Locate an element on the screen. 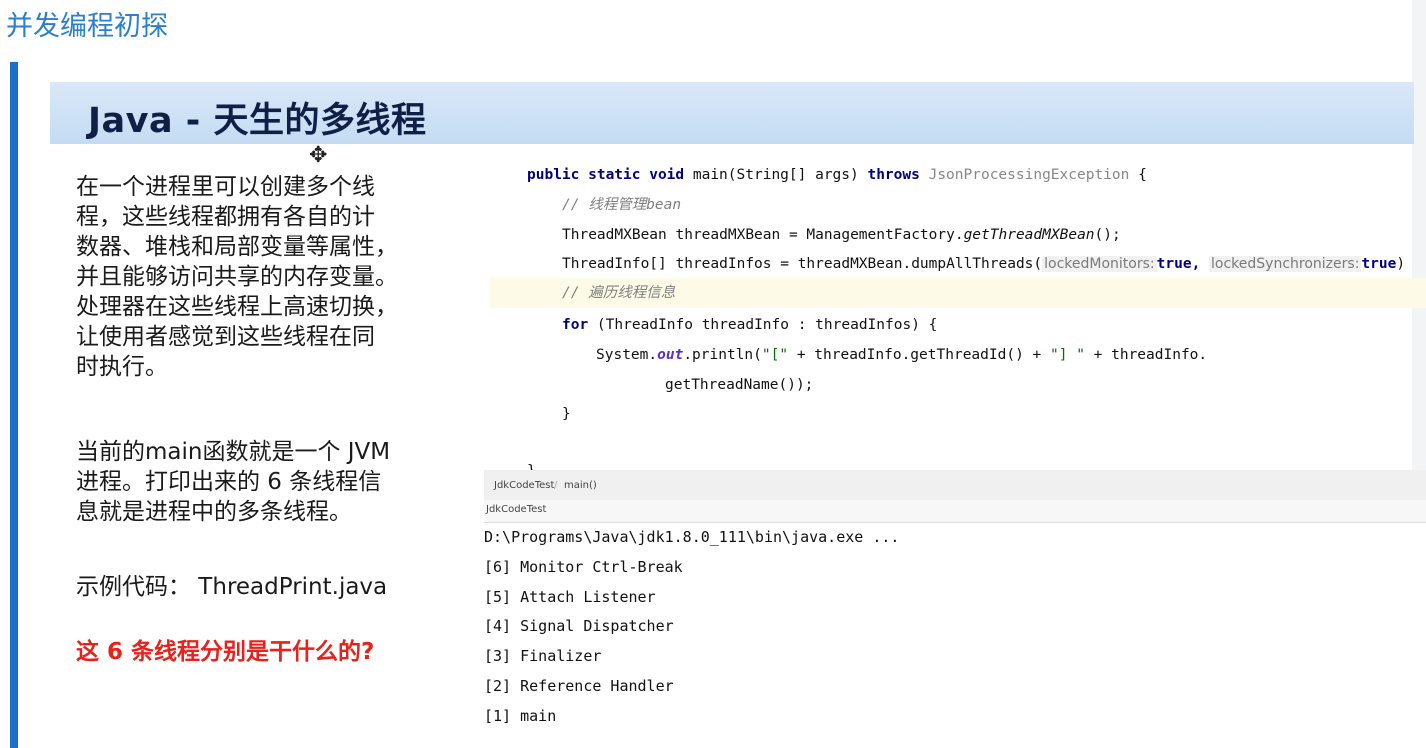 The width and height of the screenshot is (1426, 748). page-title: 并发编程初探 is located at coordinates (87, 26).